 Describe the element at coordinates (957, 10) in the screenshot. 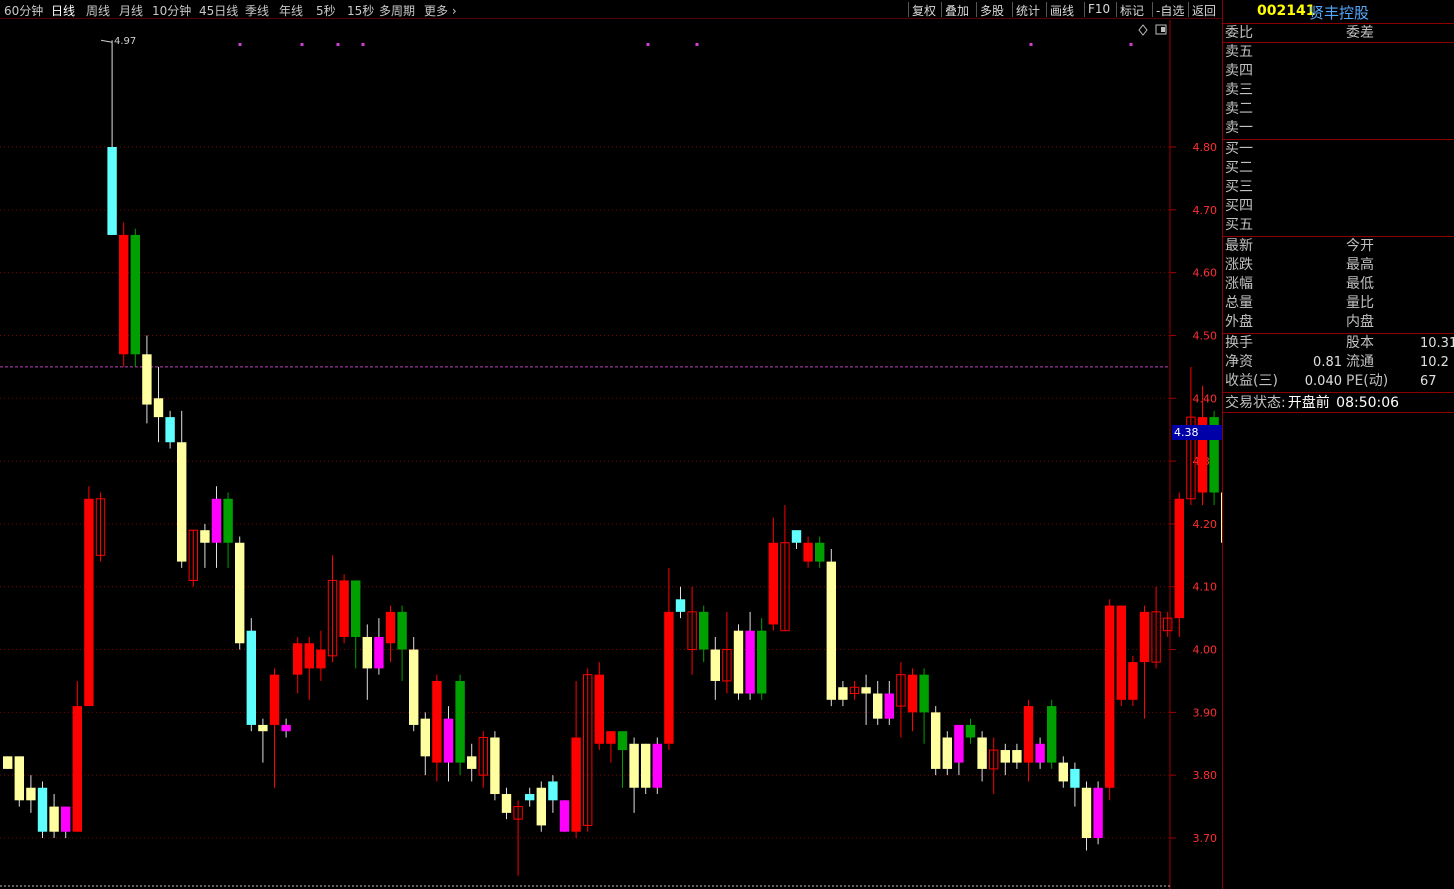

I see `toolbar-button-1: 叠加` at that location.